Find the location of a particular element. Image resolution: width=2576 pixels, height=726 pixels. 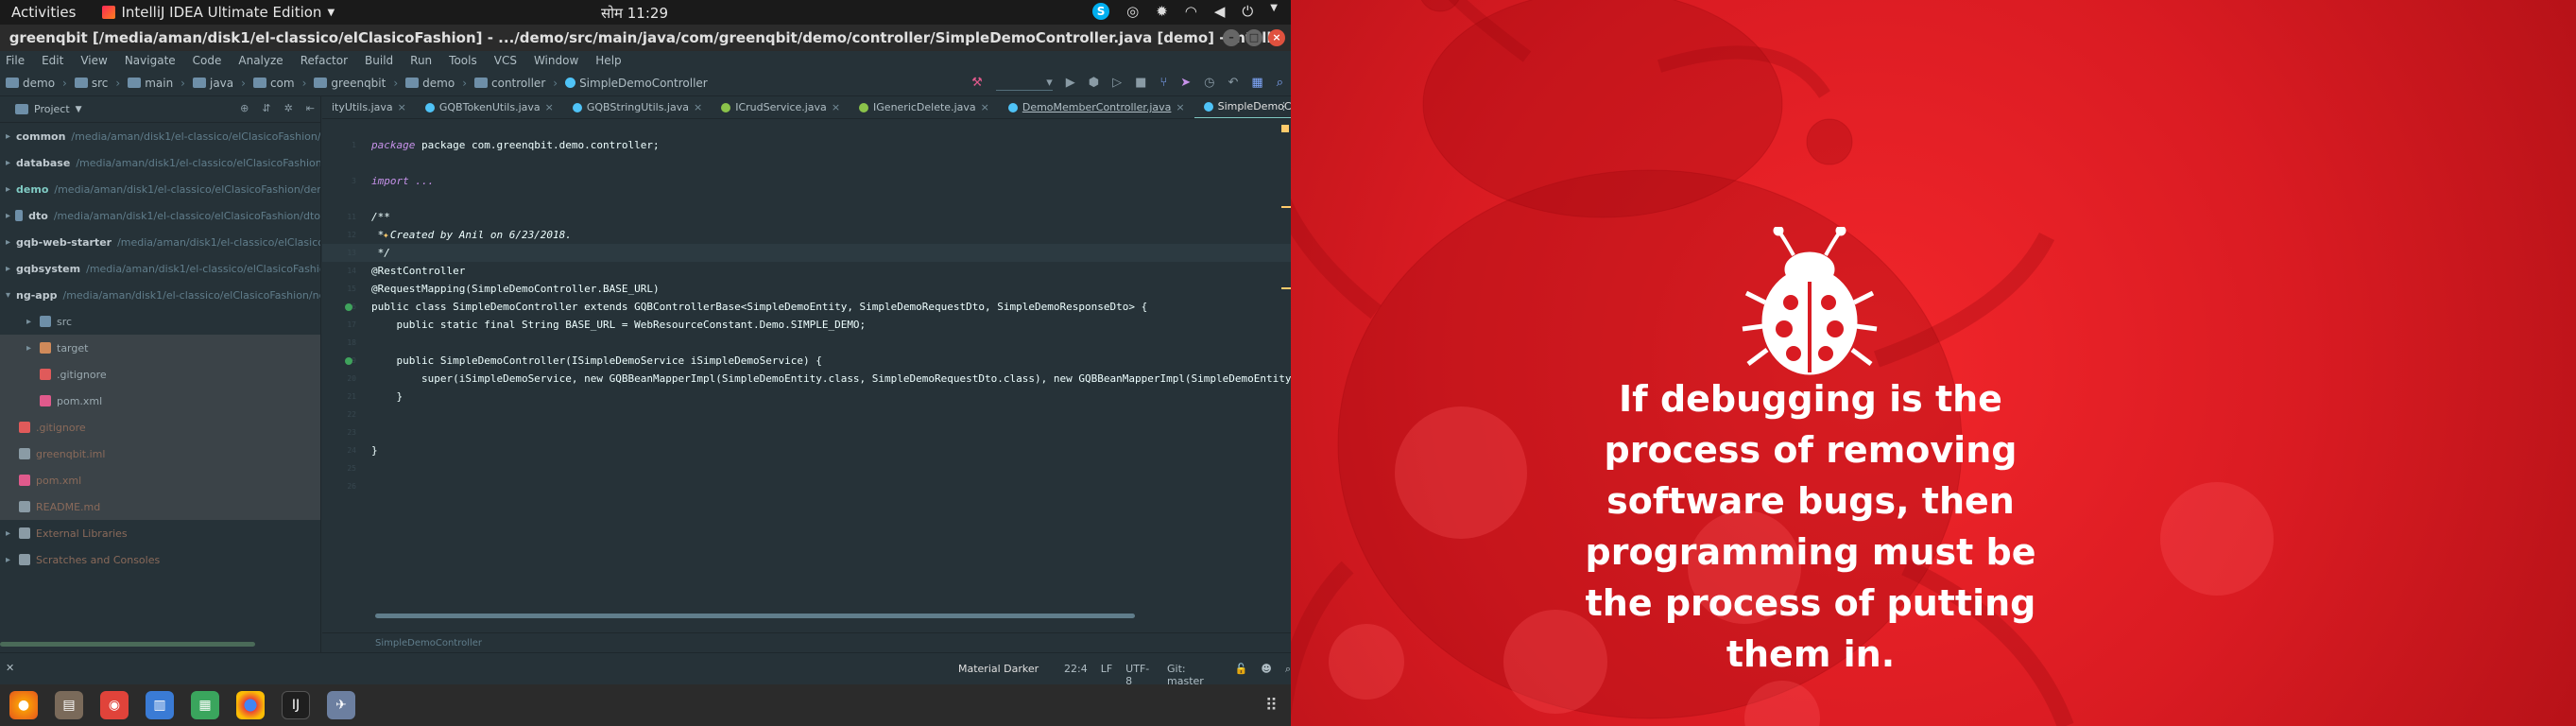

breadcrumb-item: main is located at coordinates (150, 83).